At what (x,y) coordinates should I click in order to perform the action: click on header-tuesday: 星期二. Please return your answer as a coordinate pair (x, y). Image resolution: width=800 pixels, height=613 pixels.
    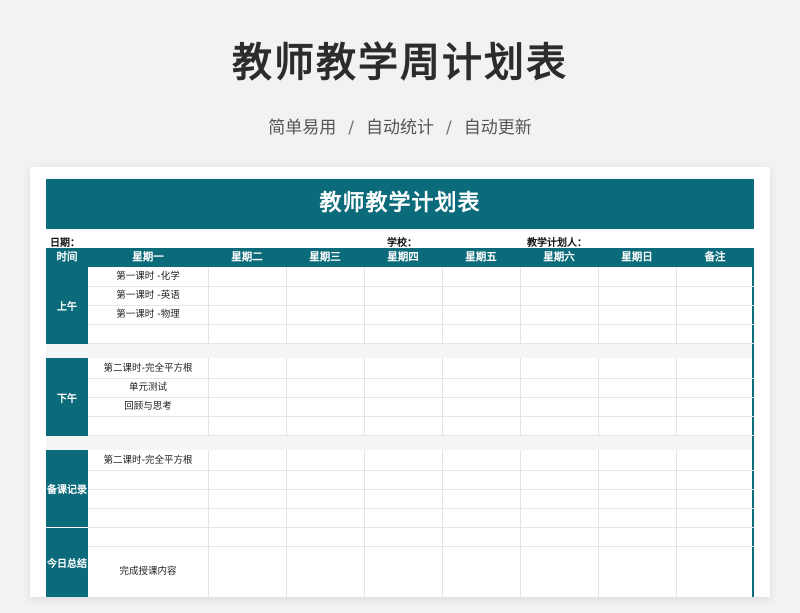
    Looking at the image, I should click on (247, 257).